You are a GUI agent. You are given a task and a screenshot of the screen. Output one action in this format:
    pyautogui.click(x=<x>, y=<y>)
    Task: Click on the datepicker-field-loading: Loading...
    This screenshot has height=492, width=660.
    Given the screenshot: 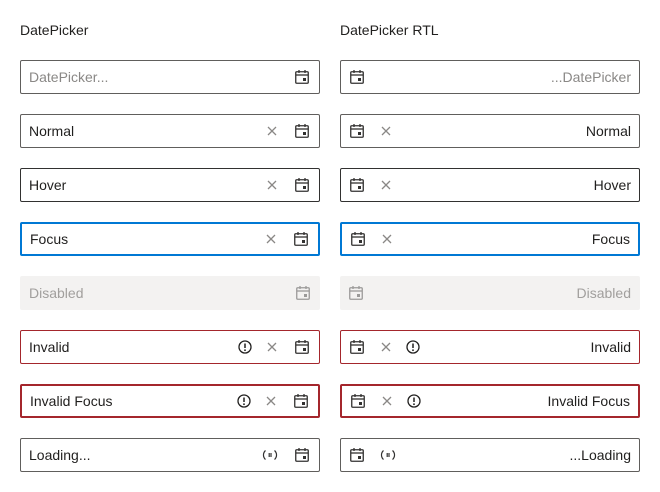 What is the action you would take?
    pyautogui.click(x=170, y=455)
    